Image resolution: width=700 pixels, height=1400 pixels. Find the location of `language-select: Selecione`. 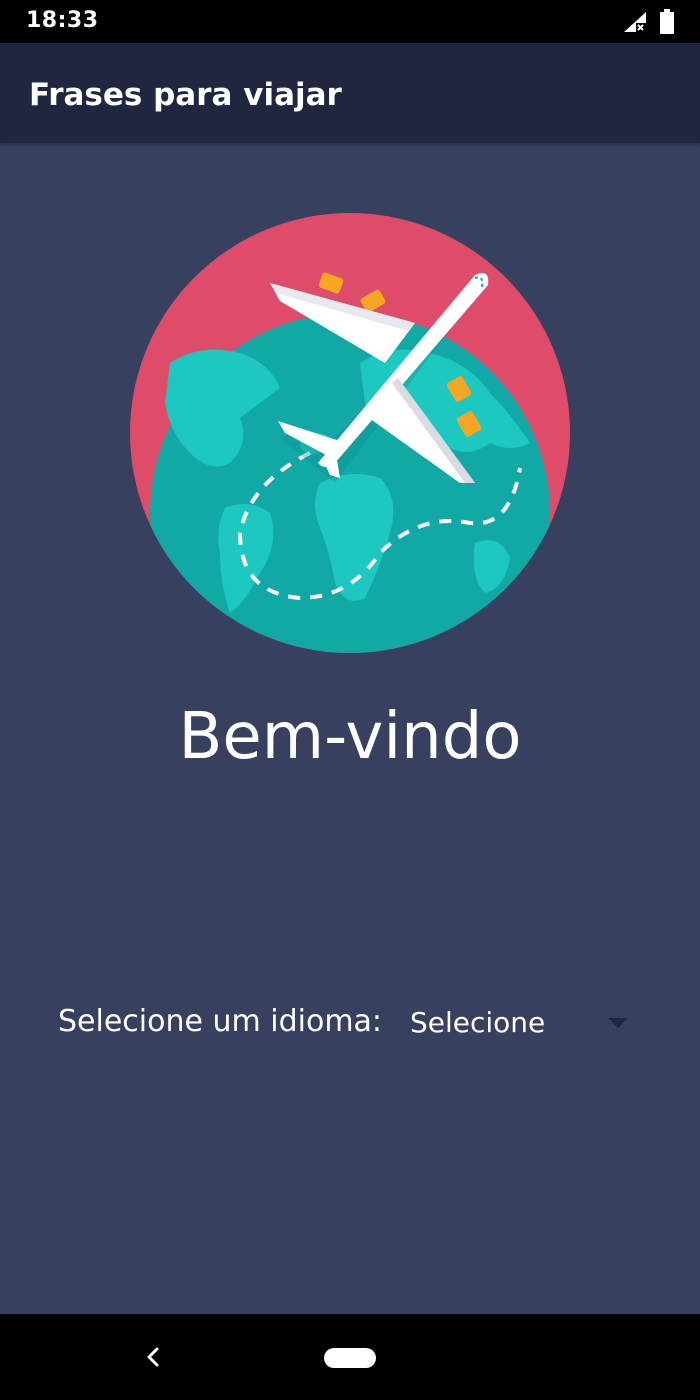

language-select: Selecione is located at coordinates (525, 1024).